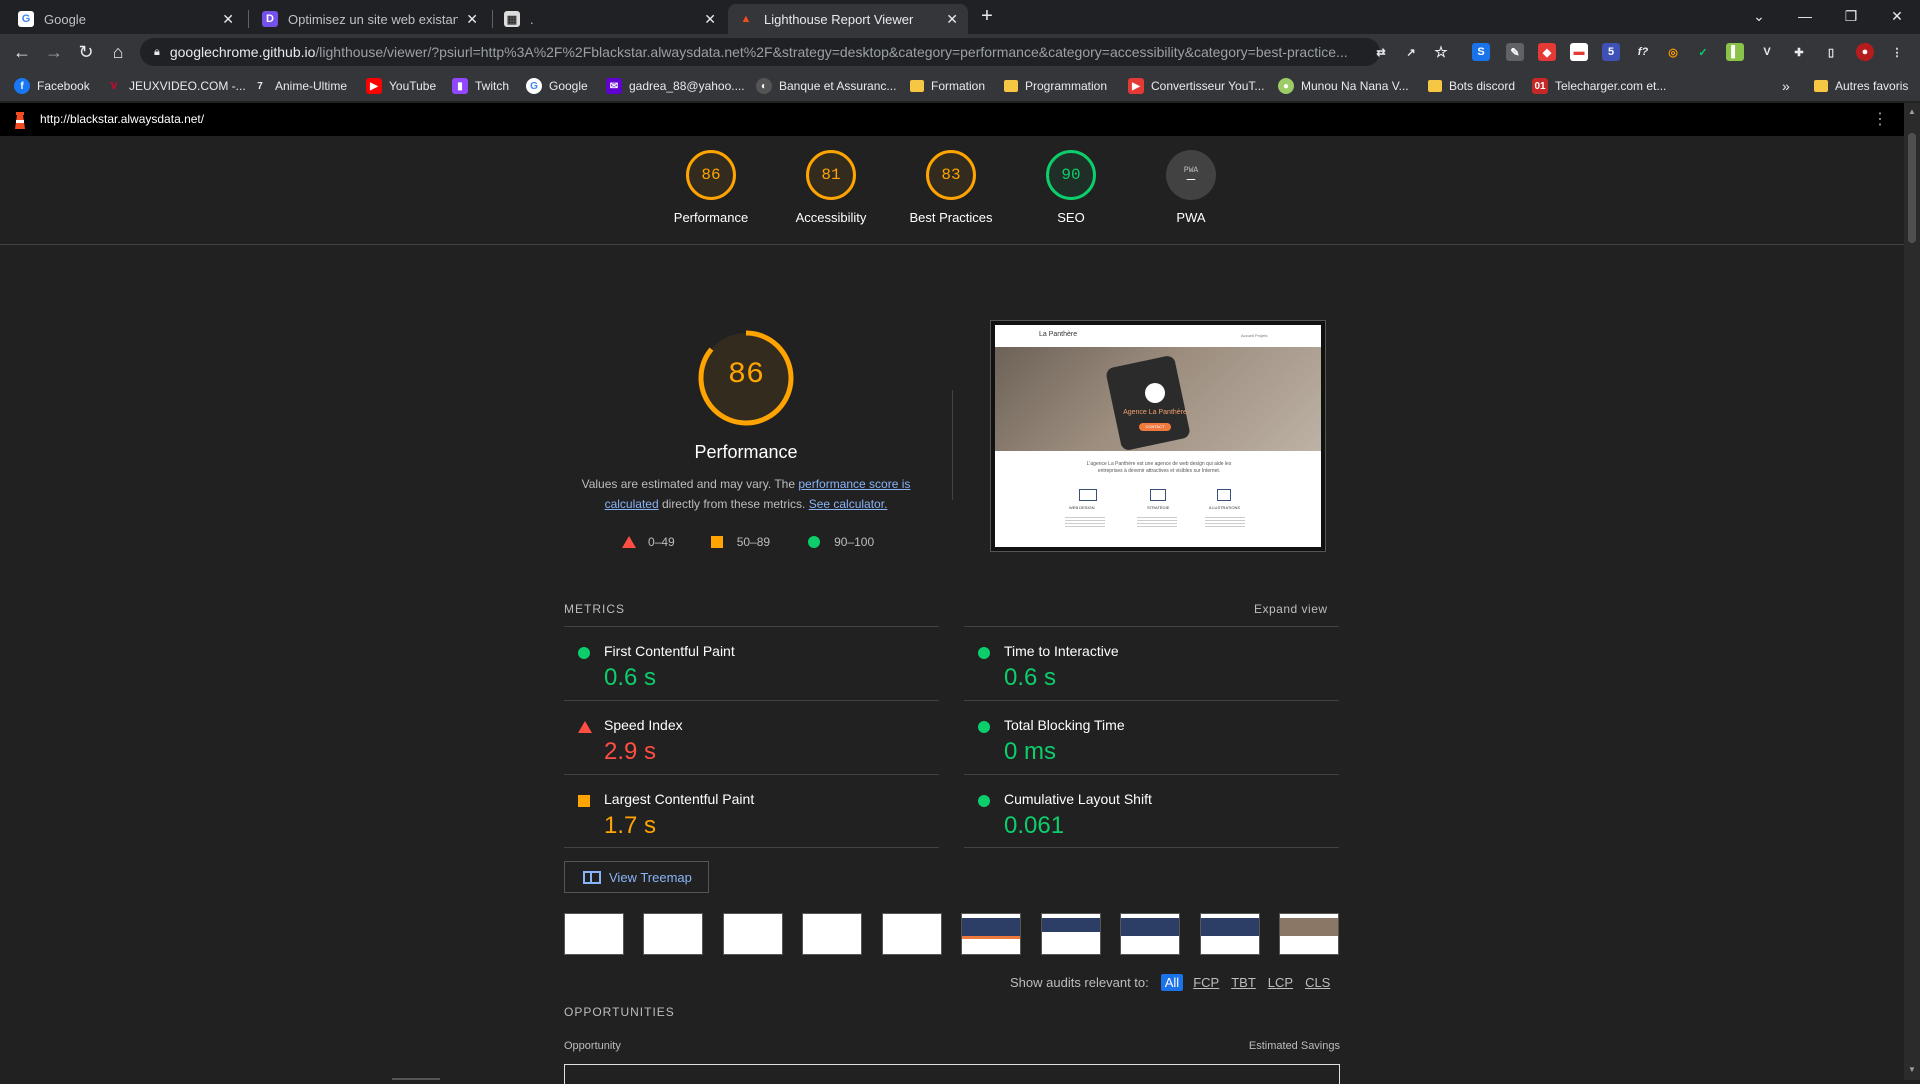 This screenshot has height=1084, width=1920. Describe the element at coordinates (1767, 52) in the screenshot. I see `extension-v-icon: V` at that location.